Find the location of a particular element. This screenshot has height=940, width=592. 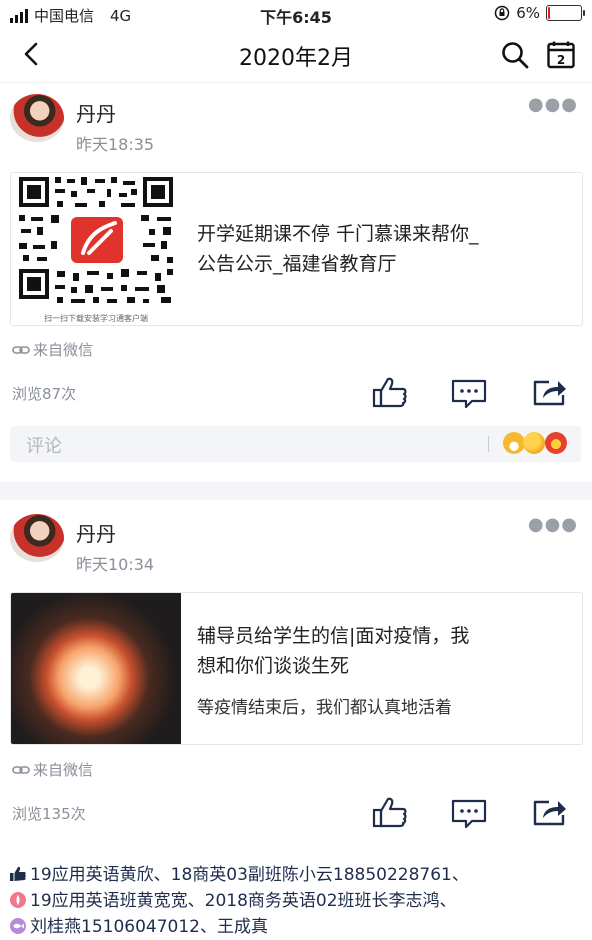

view-count: 浏览135次 is located at coordinates (49, 814).